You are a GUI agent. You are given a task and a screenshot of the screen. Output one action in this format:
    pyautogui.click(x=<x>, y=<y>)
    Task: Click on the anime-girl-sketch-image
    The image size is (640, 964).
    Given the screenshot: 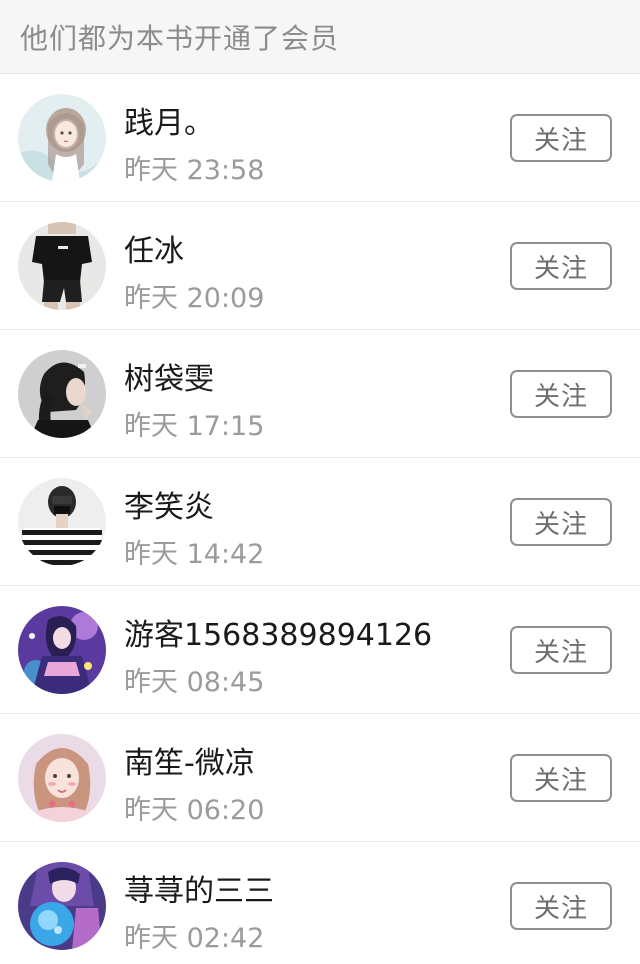 What is the action you would take?
    pyautogui.click(x=62, y=138)
    